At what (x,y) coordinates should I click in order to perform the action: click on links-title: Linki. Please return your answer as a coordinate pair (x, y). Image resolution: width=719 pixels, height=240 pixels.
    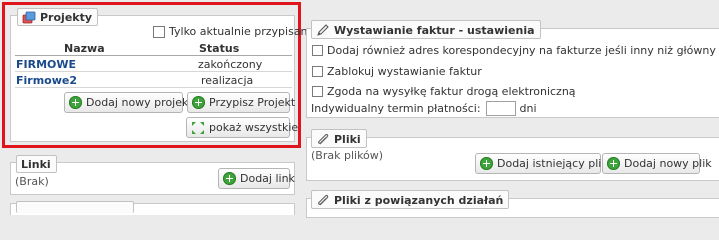
    Looking at the image, I should click on (36, 164).